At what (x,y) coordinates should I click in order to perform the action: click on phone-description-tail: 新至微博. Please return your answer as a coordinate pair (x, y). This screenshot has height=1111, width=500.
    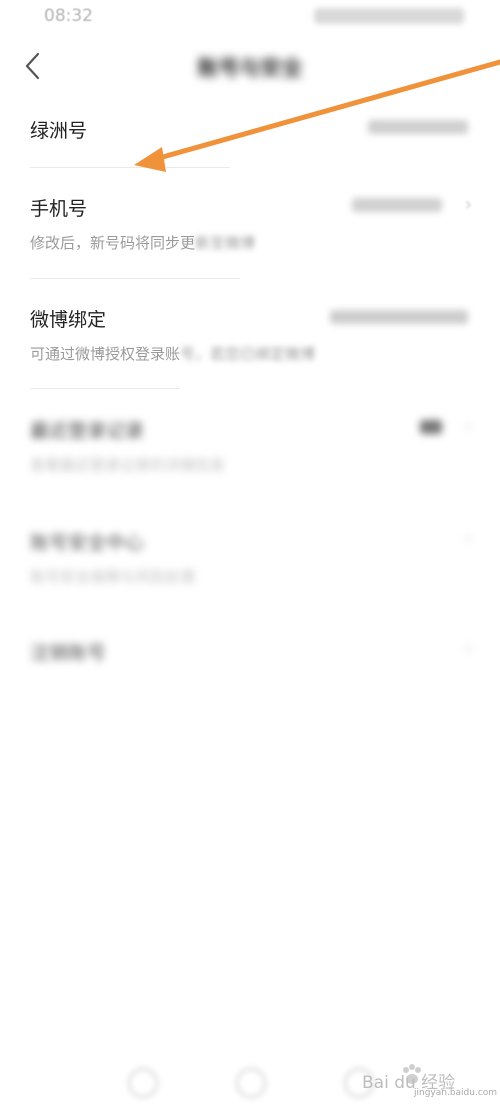
    Looking at the image, I should click on (225, 243).